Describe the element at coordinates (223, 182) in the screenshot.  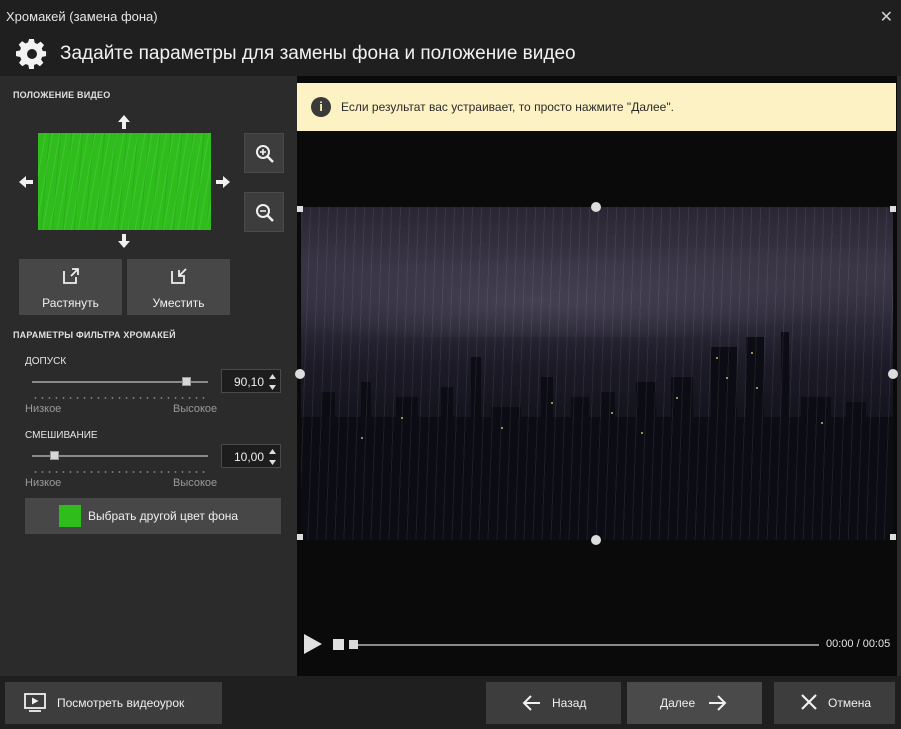
I see `arrow-right-icon` at that location.